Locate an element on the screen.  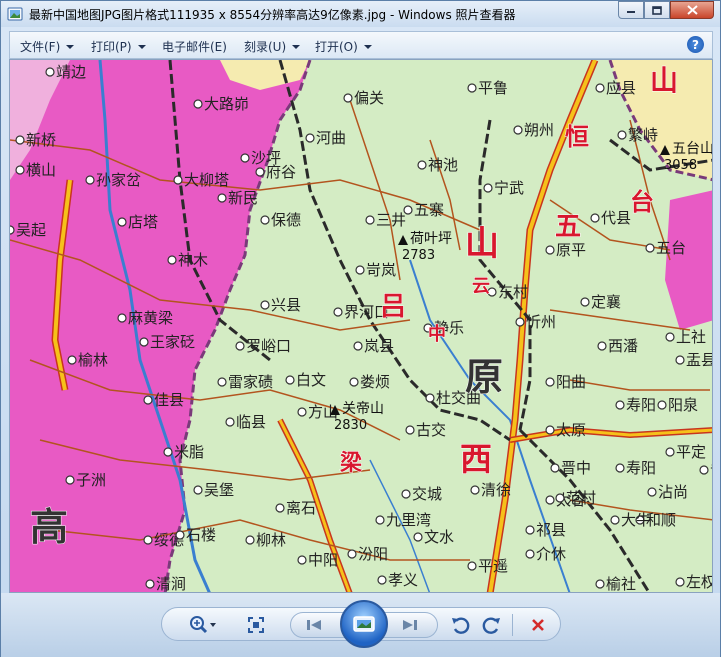
region-label: 原 is located at coordinates (484, 377).